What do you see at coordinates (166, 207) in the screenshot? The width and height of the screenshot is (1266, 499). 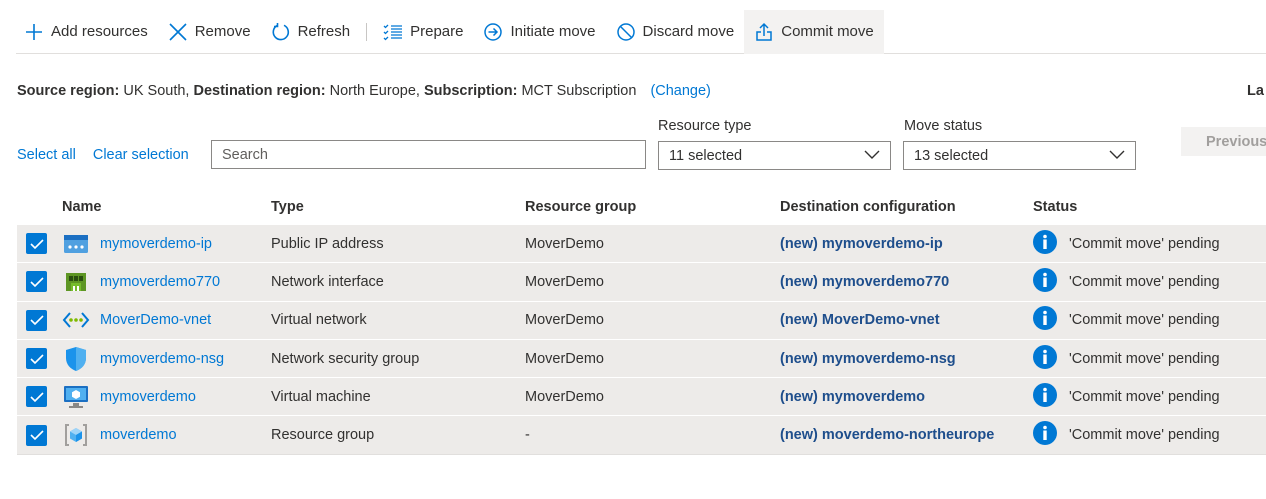 I see `column-header-name: Name` at bounding box center [166, 207].